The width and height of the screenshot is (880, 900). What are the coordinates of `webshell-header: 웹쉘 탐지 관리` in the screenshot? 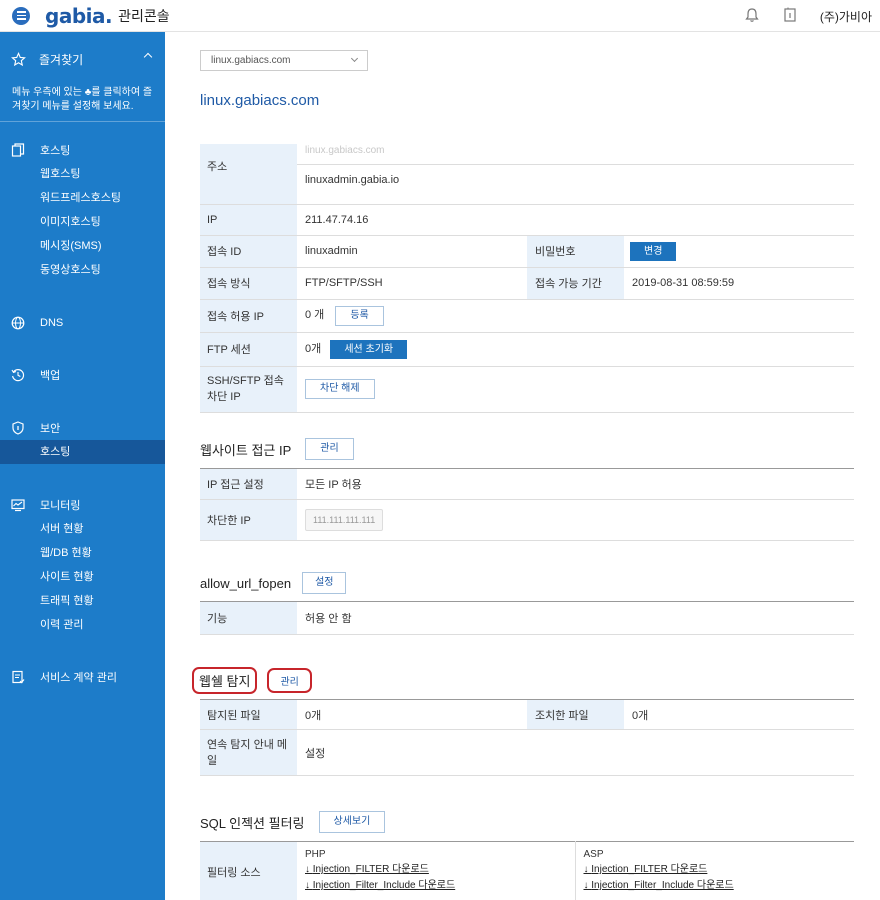 It's located at (252, 680).